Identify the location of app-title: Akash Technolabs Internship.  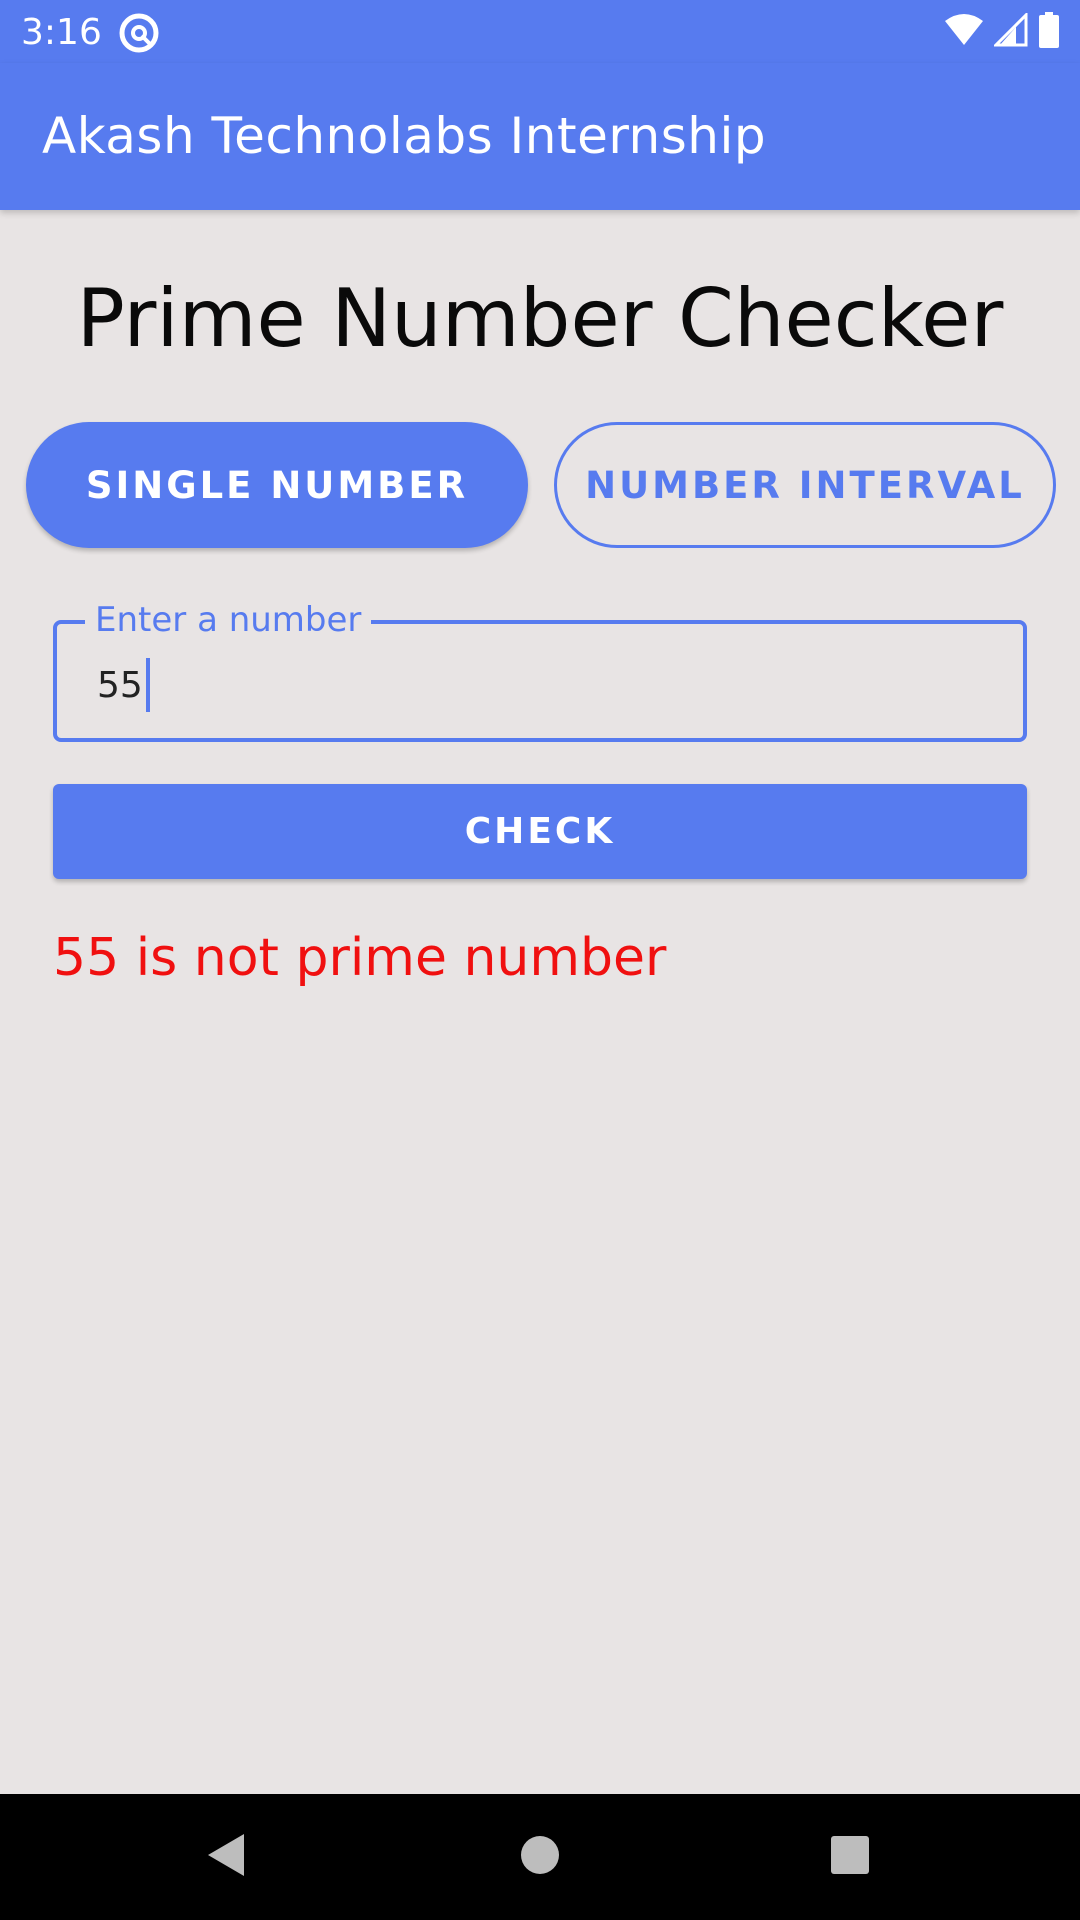
(404, 136).